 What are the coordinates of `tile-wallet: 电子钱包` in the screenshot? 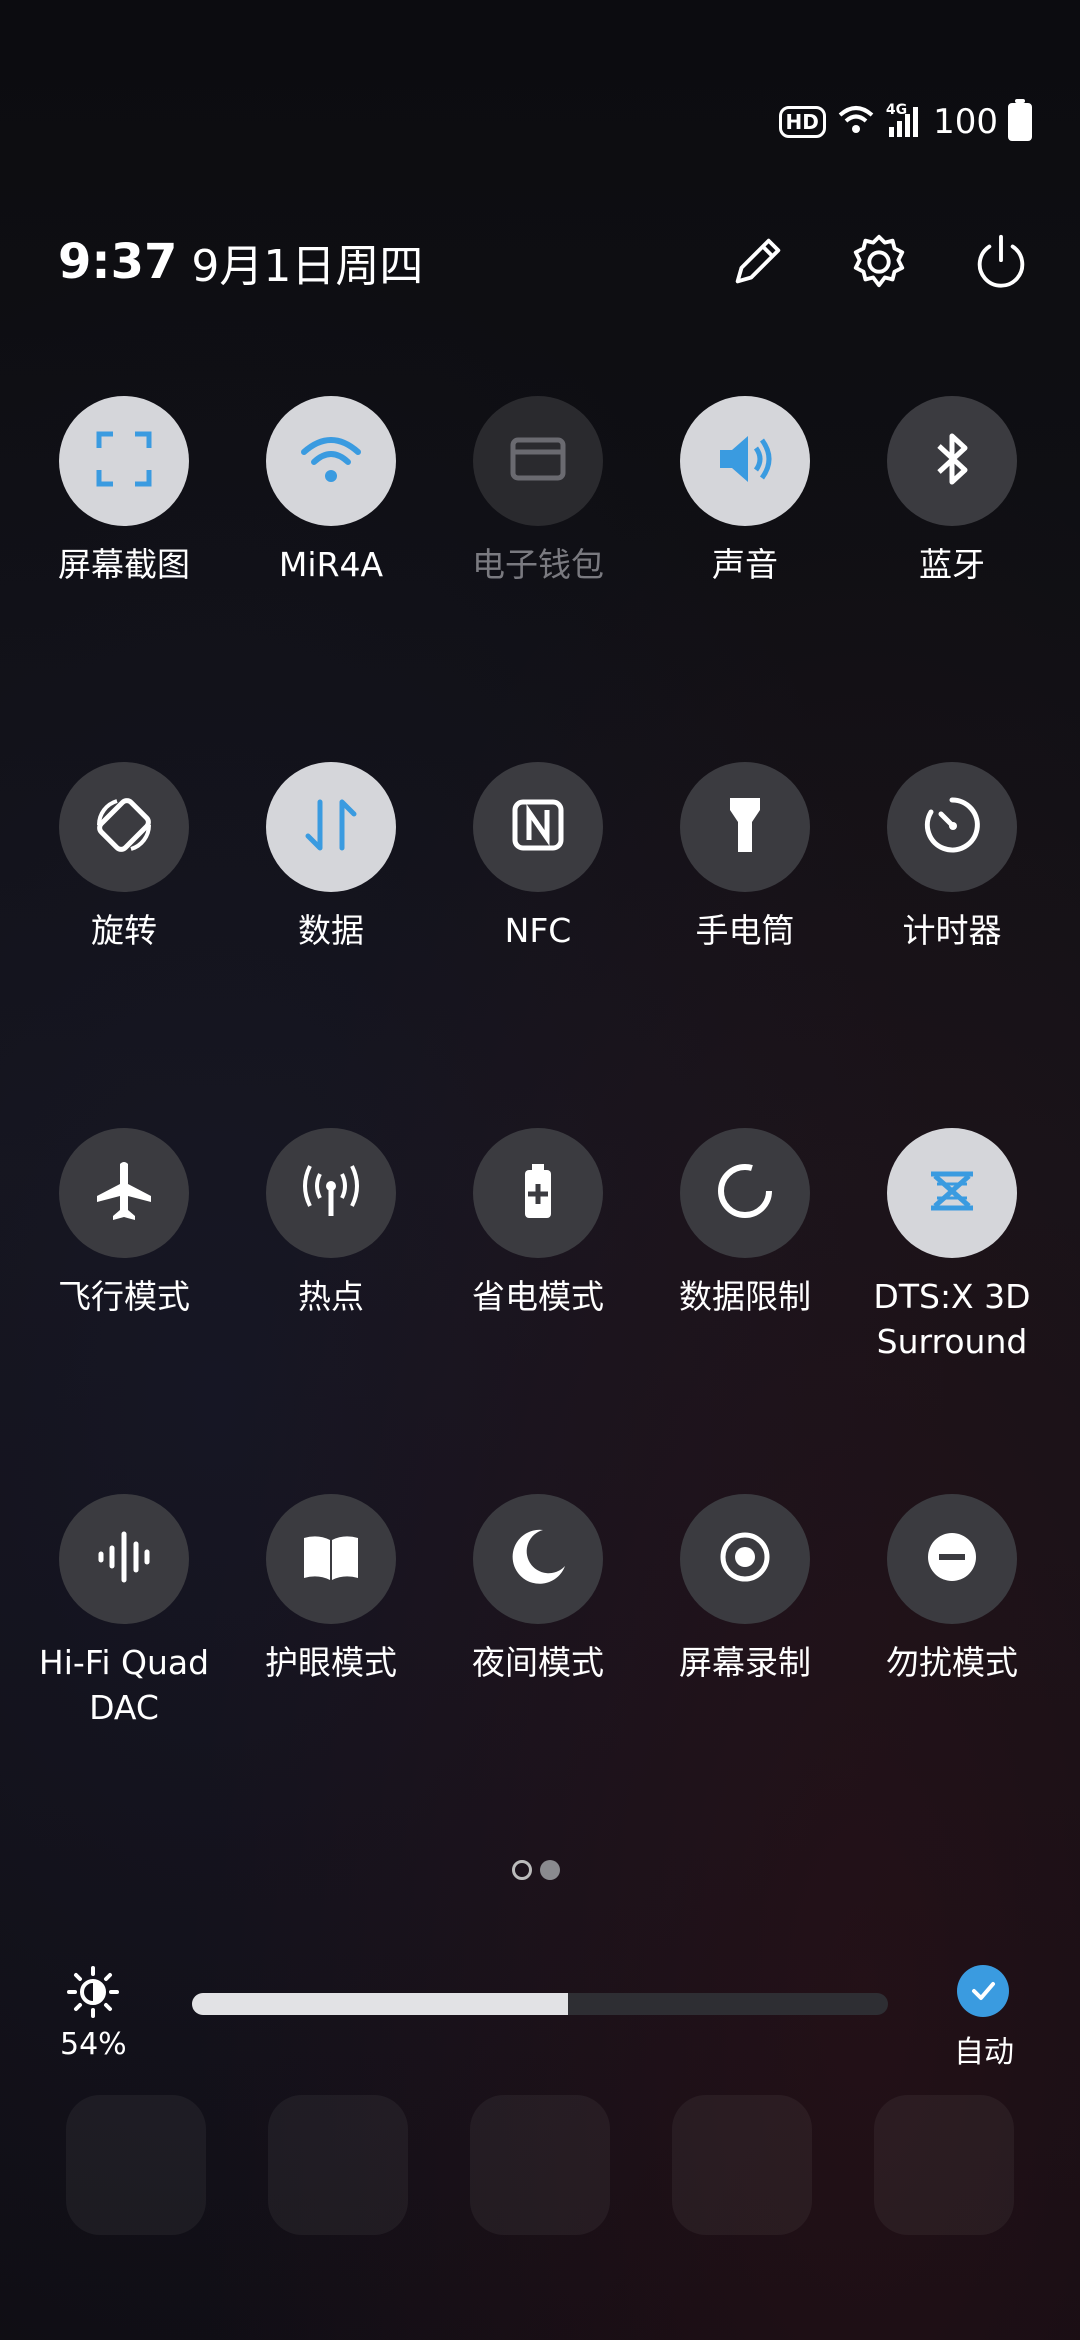 It's located at (538, 491).